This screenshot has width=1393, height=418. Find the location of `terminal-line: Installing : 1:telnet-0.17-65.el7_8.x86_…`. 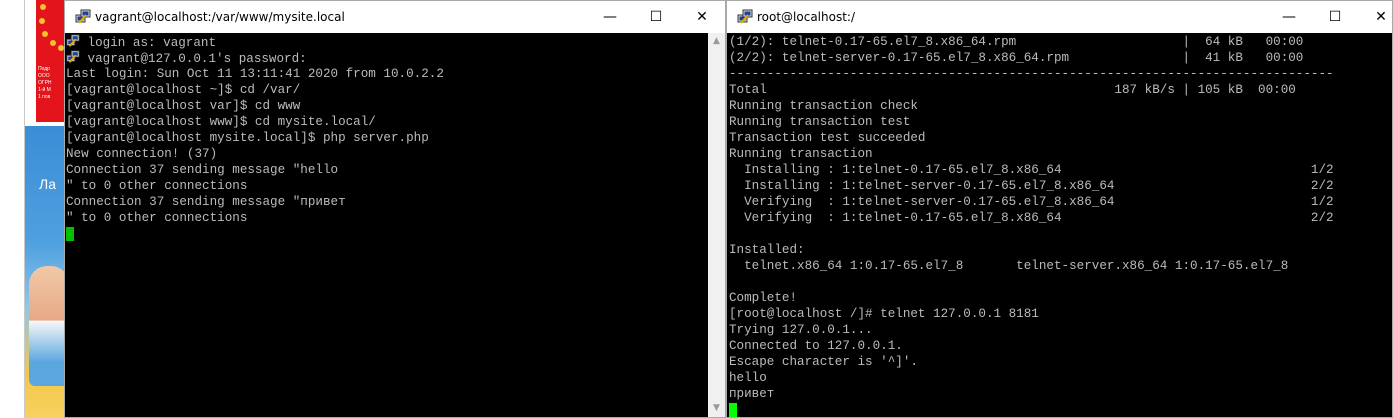

terminal-line: Installing : 1:telnet-0.17-65.el7_8.x86_… is located at coordinates (1060, 170).